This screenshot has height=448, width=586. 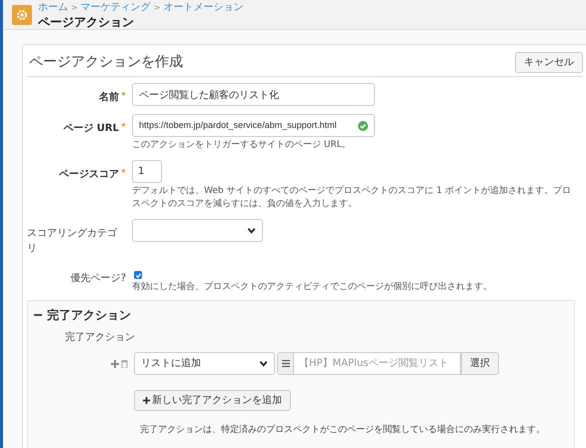 What do you see at coordinates (86, 22) in the screenshot?
I see `page-title: ページアクション` at bounding box center [86, 22].